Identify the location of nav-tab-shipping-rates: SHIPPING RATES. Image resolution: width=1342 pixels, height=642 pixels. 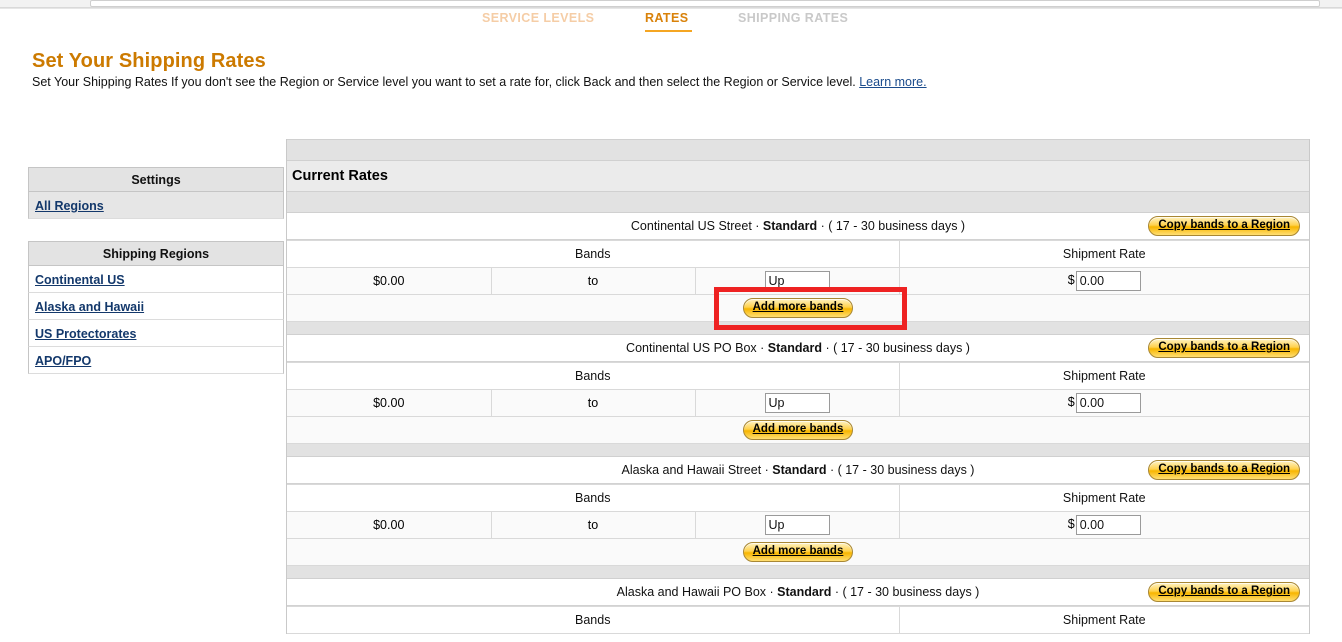
(793, 18).